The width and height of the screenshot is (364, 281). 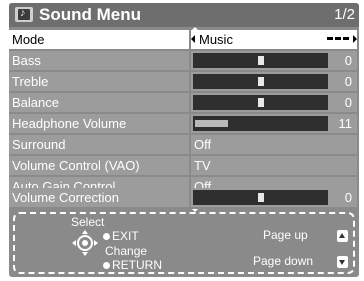 I want to click on treble-slider: 0, so click(x=274, y=81).